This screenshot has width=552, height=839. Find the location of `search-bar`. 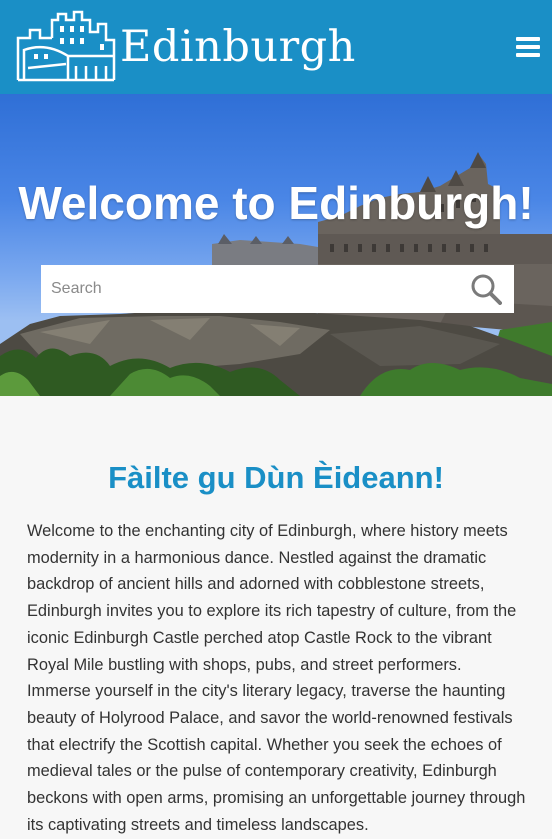

search-bar is located at coordinates (277, 289).